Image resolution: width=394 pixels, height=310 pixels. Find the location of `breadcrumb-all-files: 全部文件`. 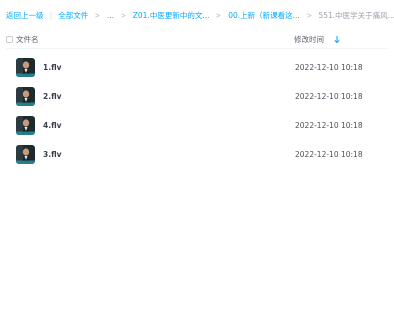

breadcrumb-all-files: 全部文件 is located at coordinates (73, 15).